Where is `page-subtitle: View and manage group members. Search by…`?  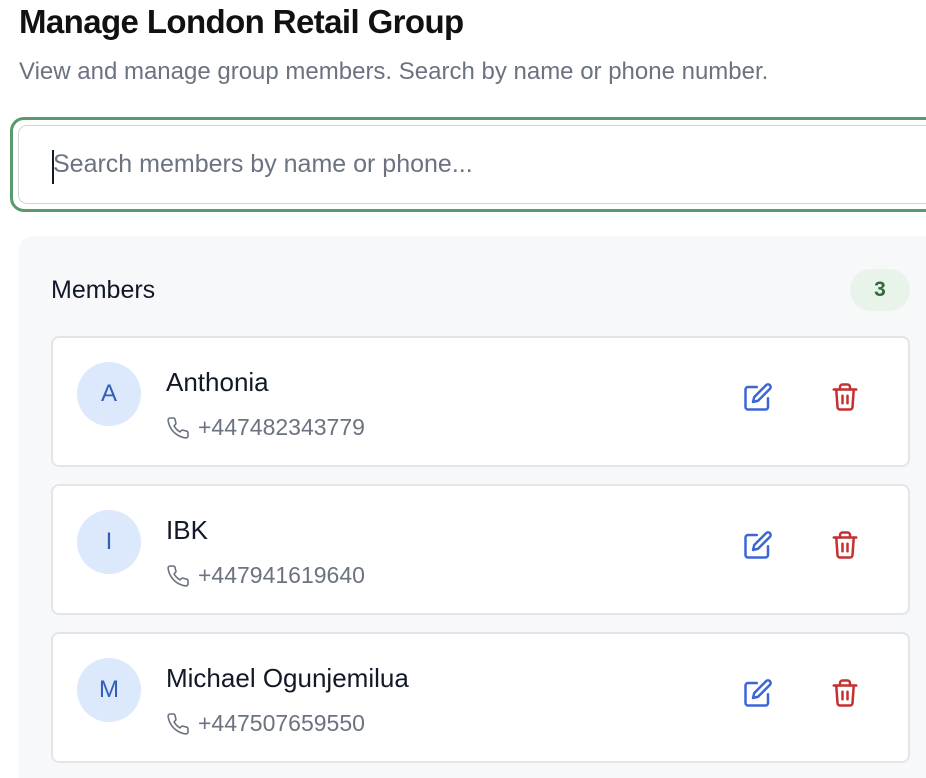 page-subtitle: View and manage group members. Search by… is located at coordinates (394, 71).